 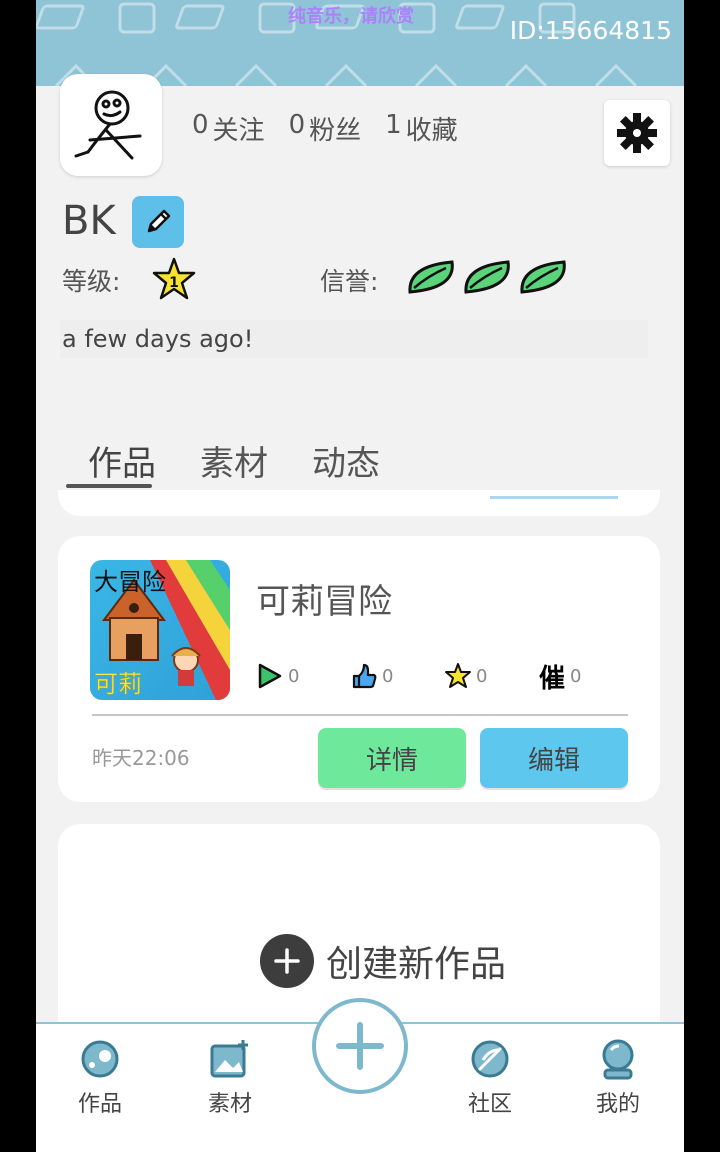 I want to click on avatar, so click(x=111, y=125).